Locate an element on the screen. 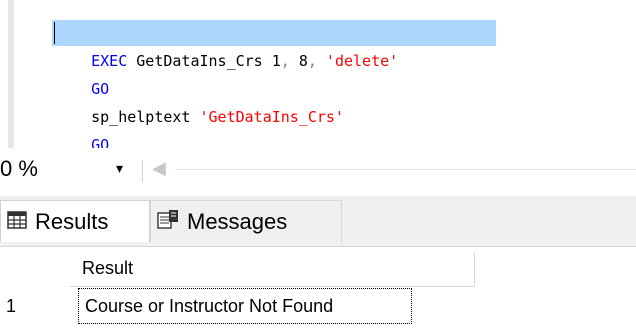 This screenshot has width=636, height=330. chevron-down-icon: ▾ is located at coordinates (119, 168).